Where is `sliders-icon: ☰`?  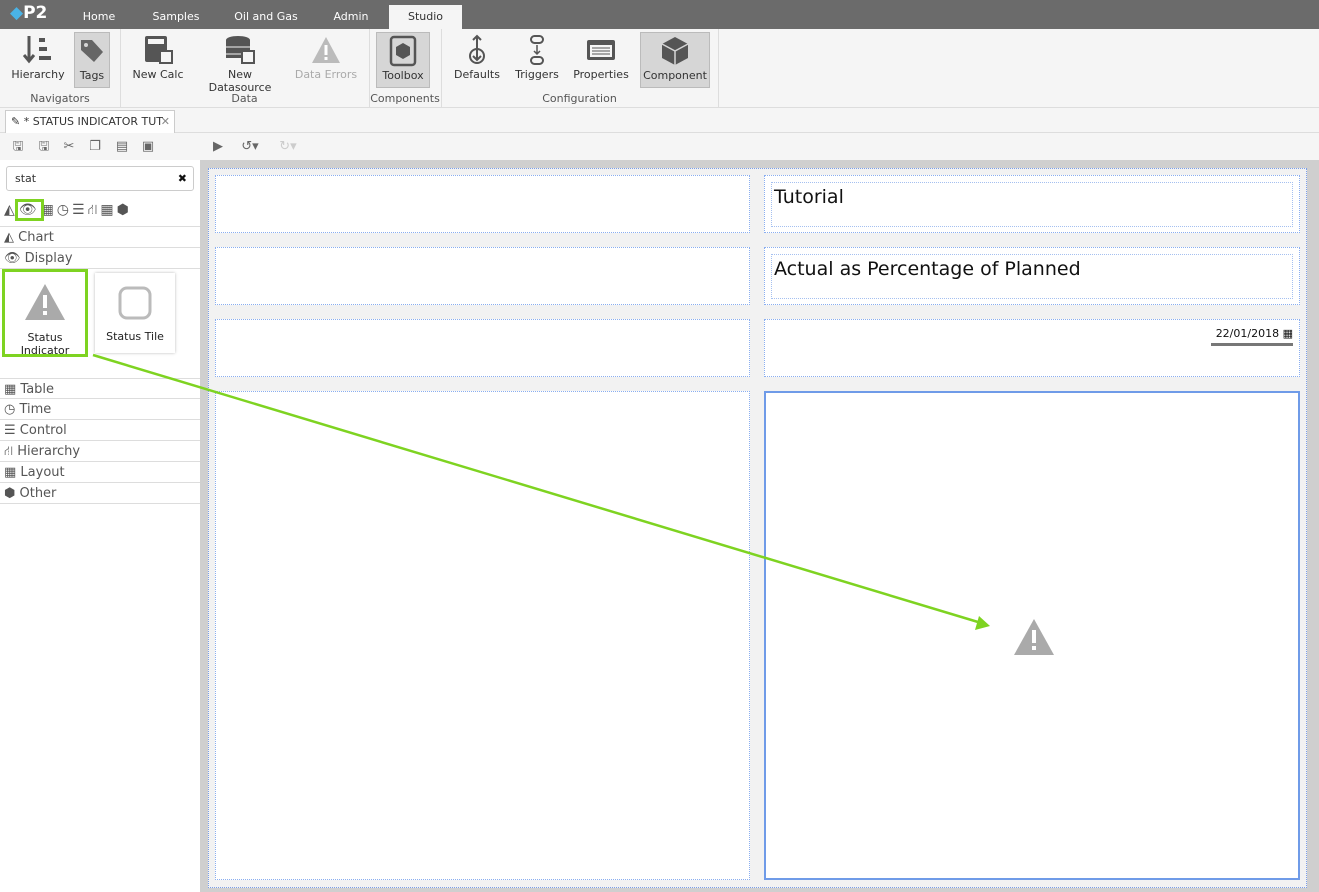 sliders-icon: ☰ is located at coordinates (12, 430).